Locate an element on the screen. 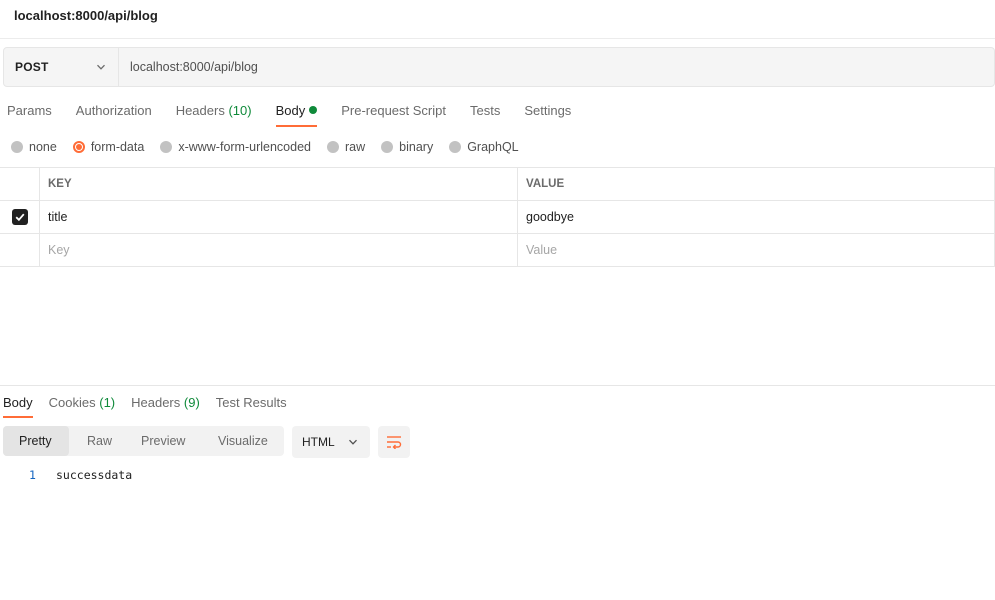  format-label: HTML is located at coordinates (318, 442).